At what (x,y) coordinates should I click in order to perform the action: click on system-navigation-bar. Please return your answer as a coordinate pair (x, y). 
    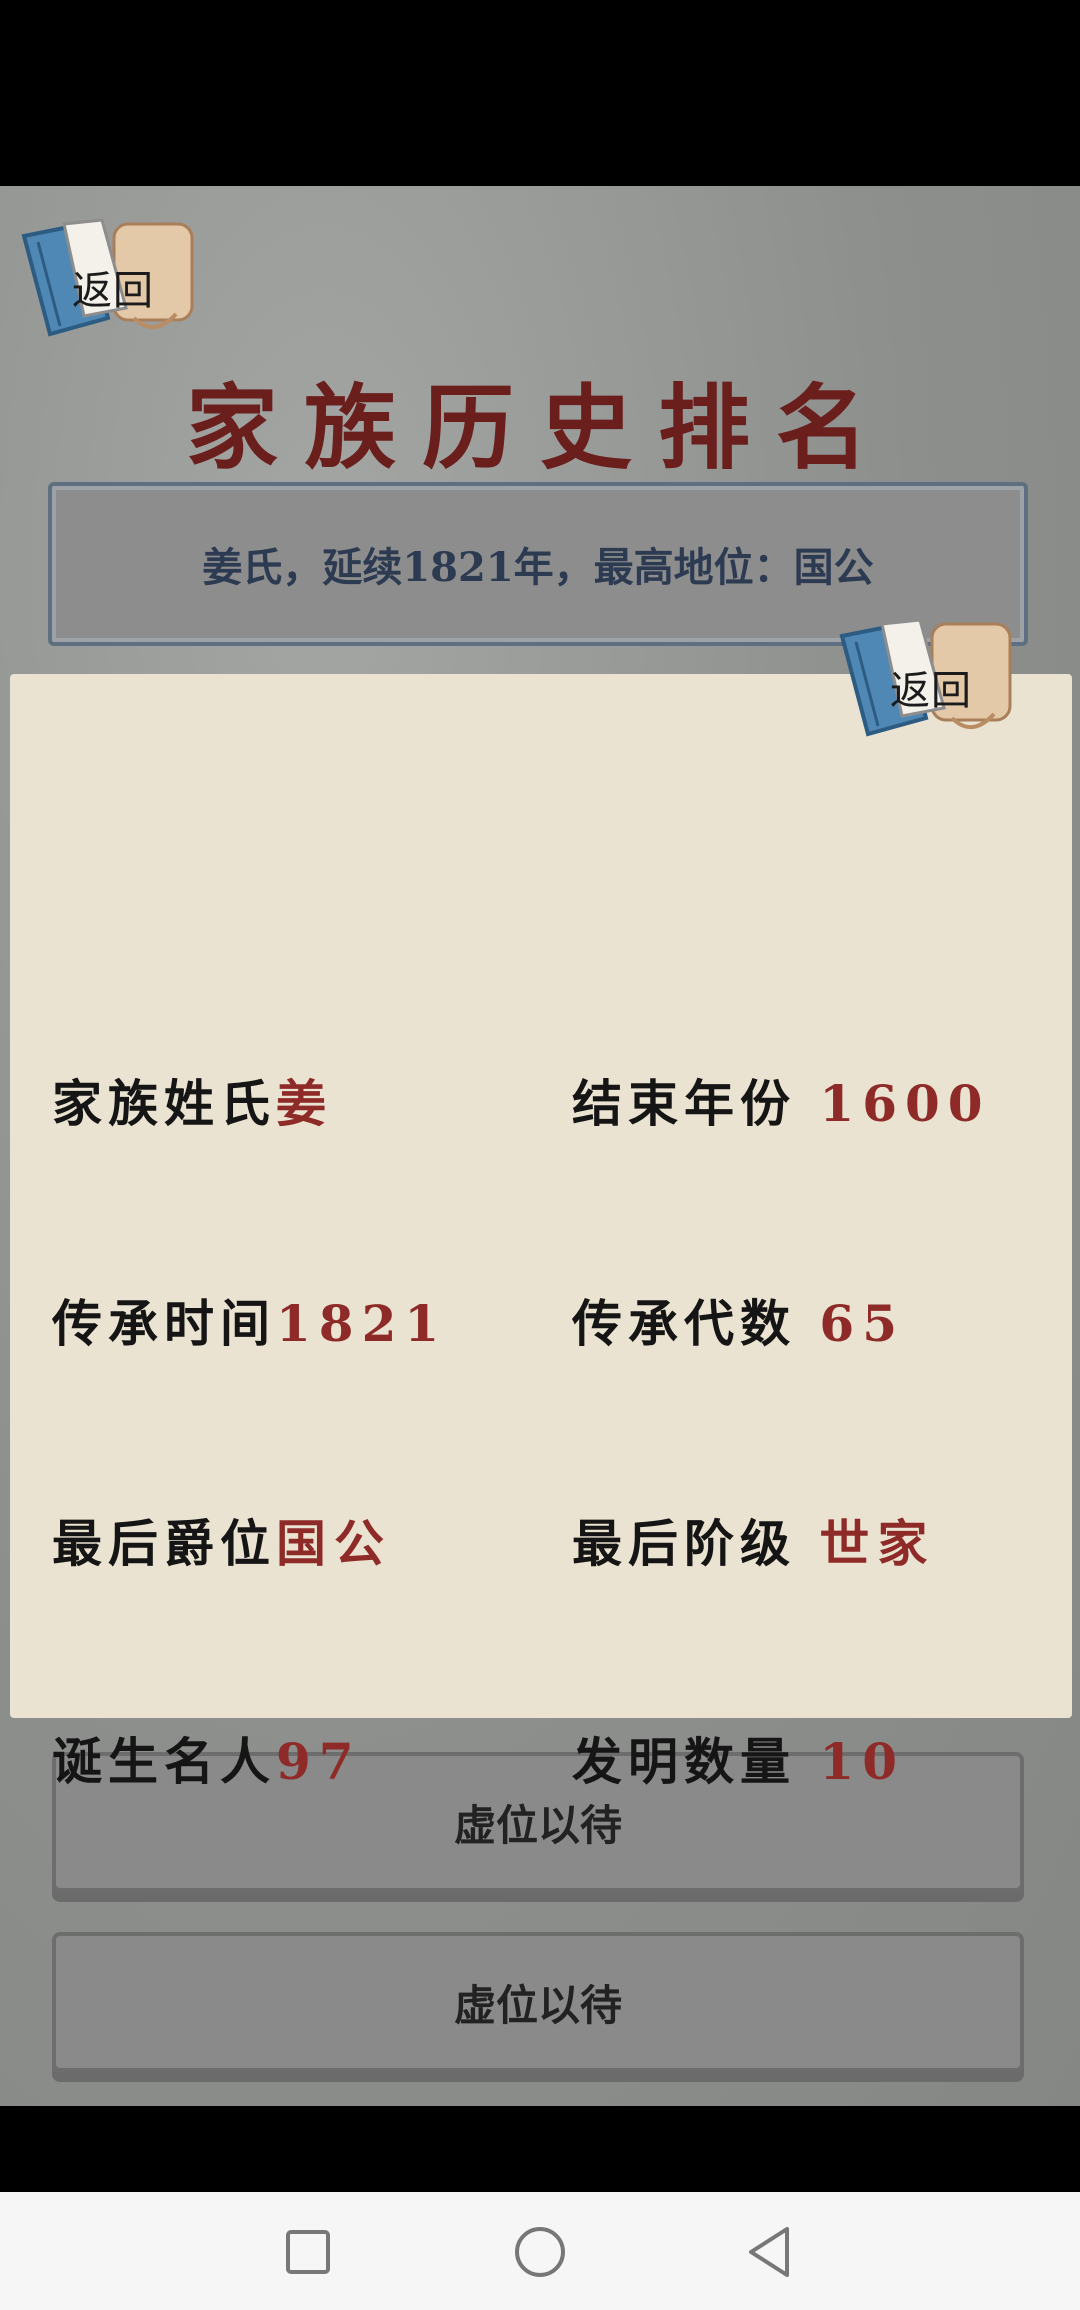
    Looking at the image, I should click on (540, 2251).